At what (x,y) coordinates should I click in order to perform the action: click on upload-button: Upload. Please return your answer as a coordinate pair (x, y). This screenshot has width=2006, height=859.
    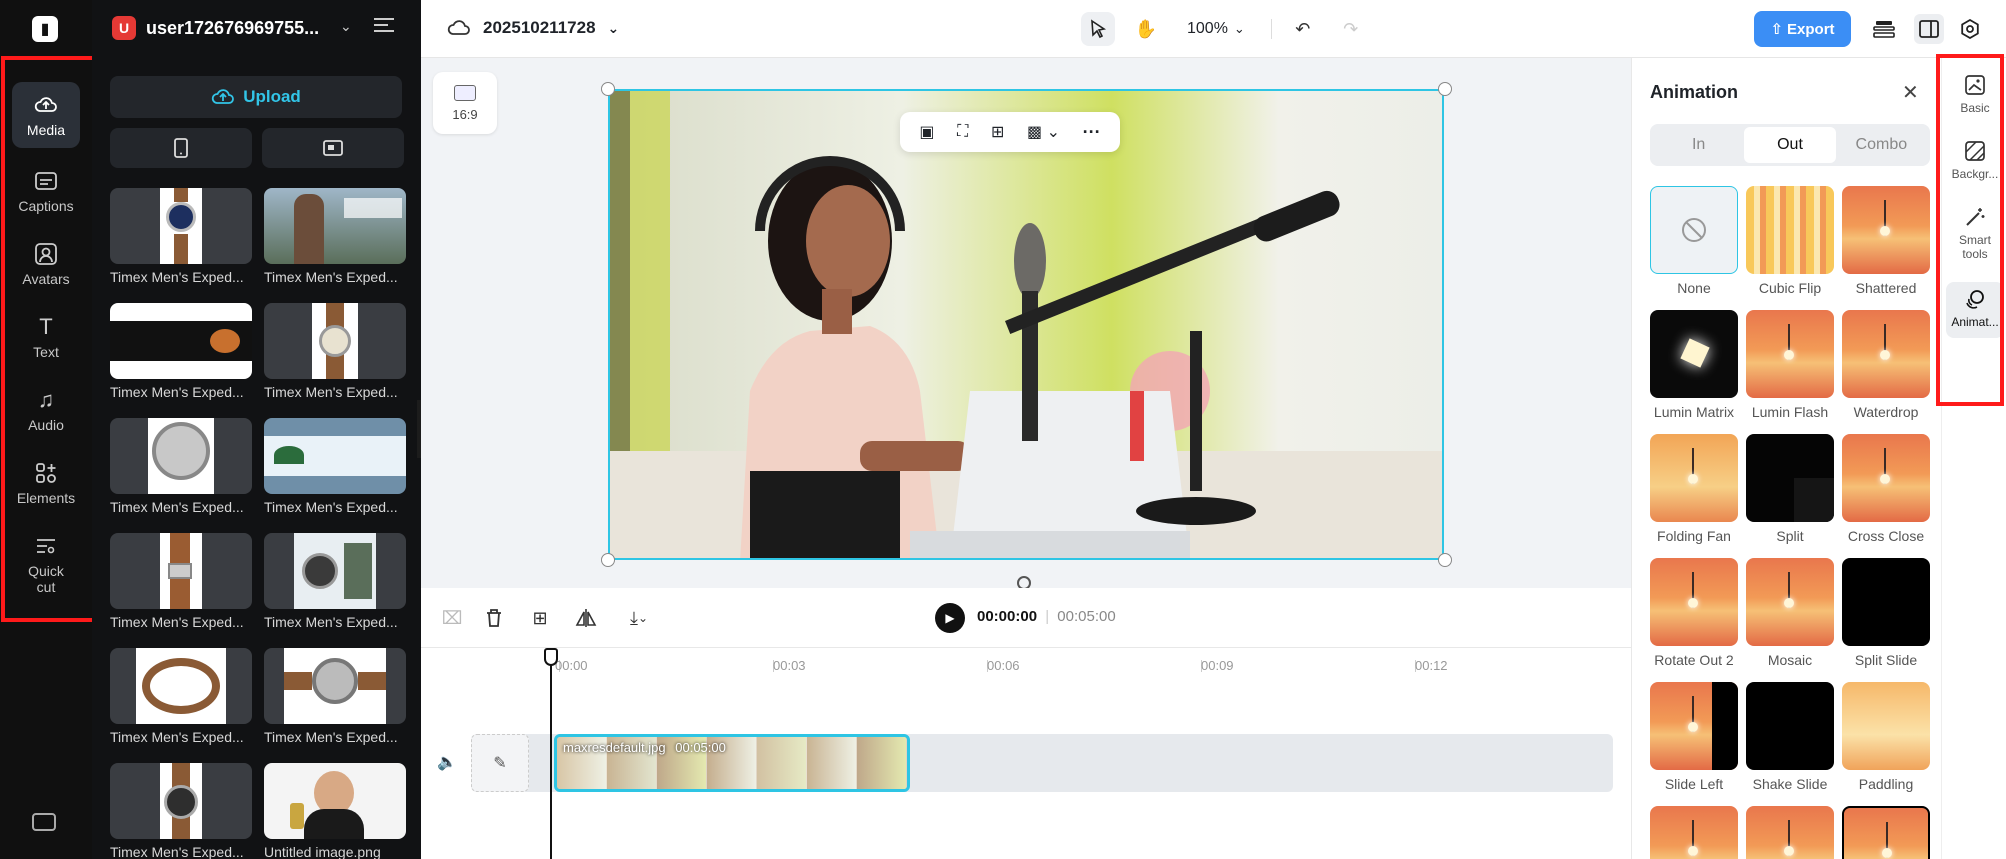
    Looking at the image, I should click on (256, 97).